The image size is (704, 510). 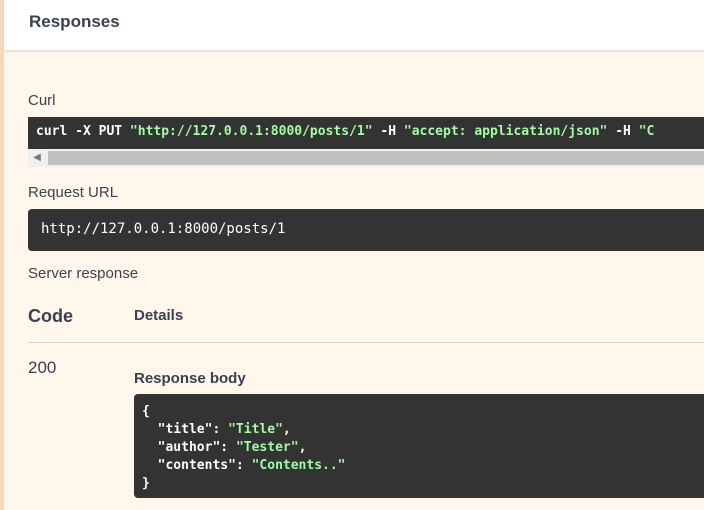 I want to click on responses-title: Responses, so click(x=74, y=21).